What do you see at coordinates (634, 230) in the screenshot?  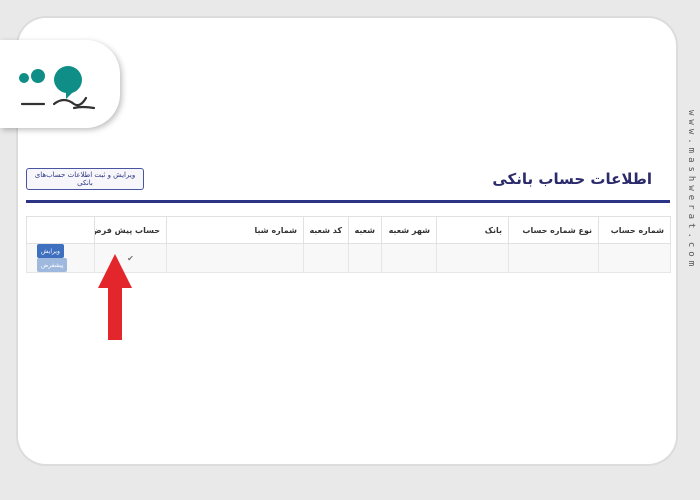 I see `header-account-number: شماره حساب` at bounding box center [634, 230].